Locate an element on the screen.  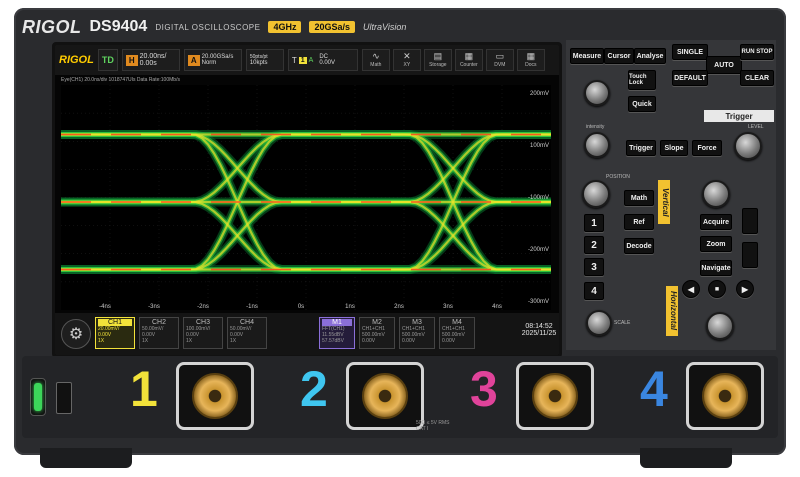
single-button: SINGLE is located at coordinates (690, 52).